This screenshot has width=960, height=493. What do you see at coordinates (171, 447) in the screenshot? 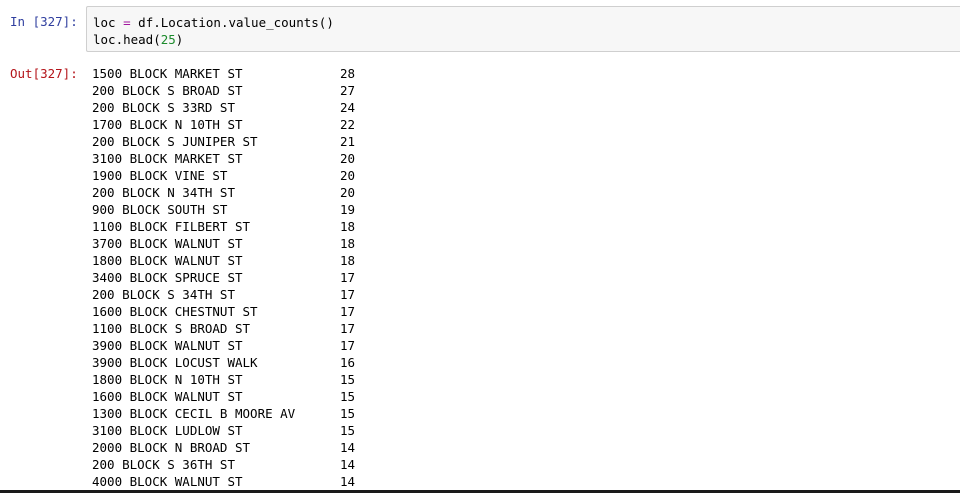
I see `output-location: 2000 BLOCK N BROAD ST` at bounding box center [171, 447].